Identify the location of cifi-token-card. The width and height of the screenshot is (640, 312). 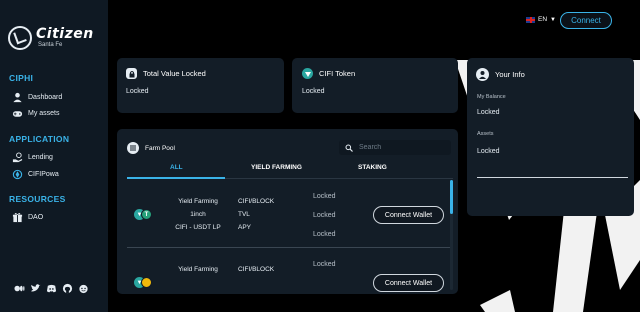
(375, 85).